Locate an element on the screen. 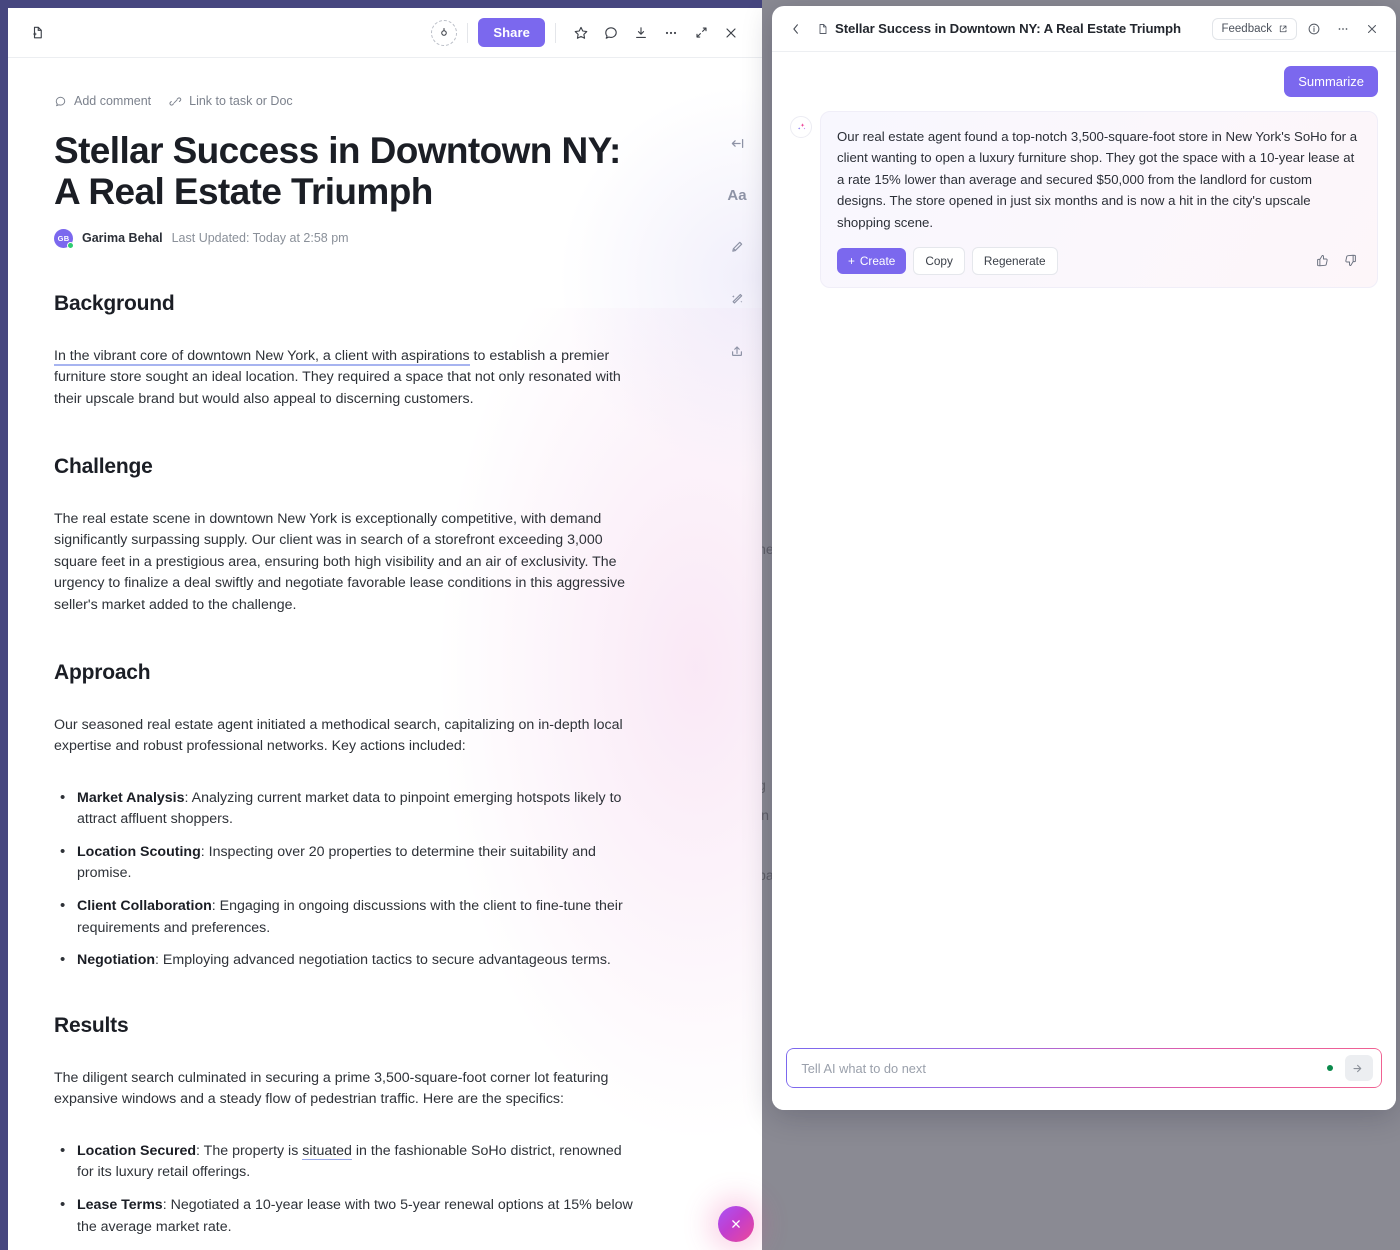 This screenshot has height=1250, width=1400. share-button: Share is located at coordinates (511, 32).